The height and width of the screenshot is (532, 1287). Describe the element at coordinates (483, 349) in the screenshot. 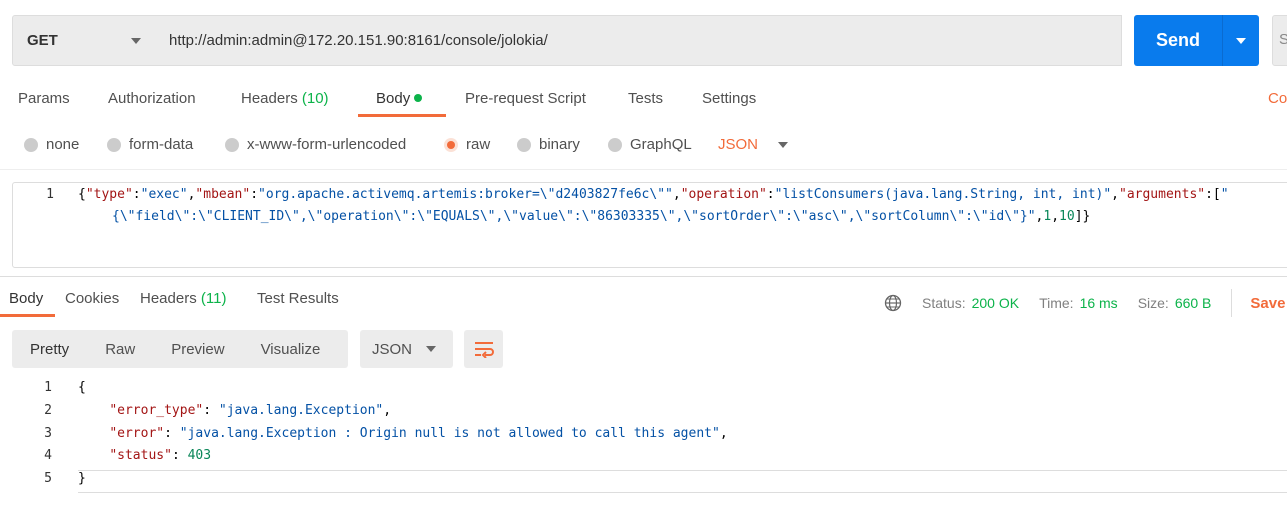

I see `wrap-lines-button` at that location.